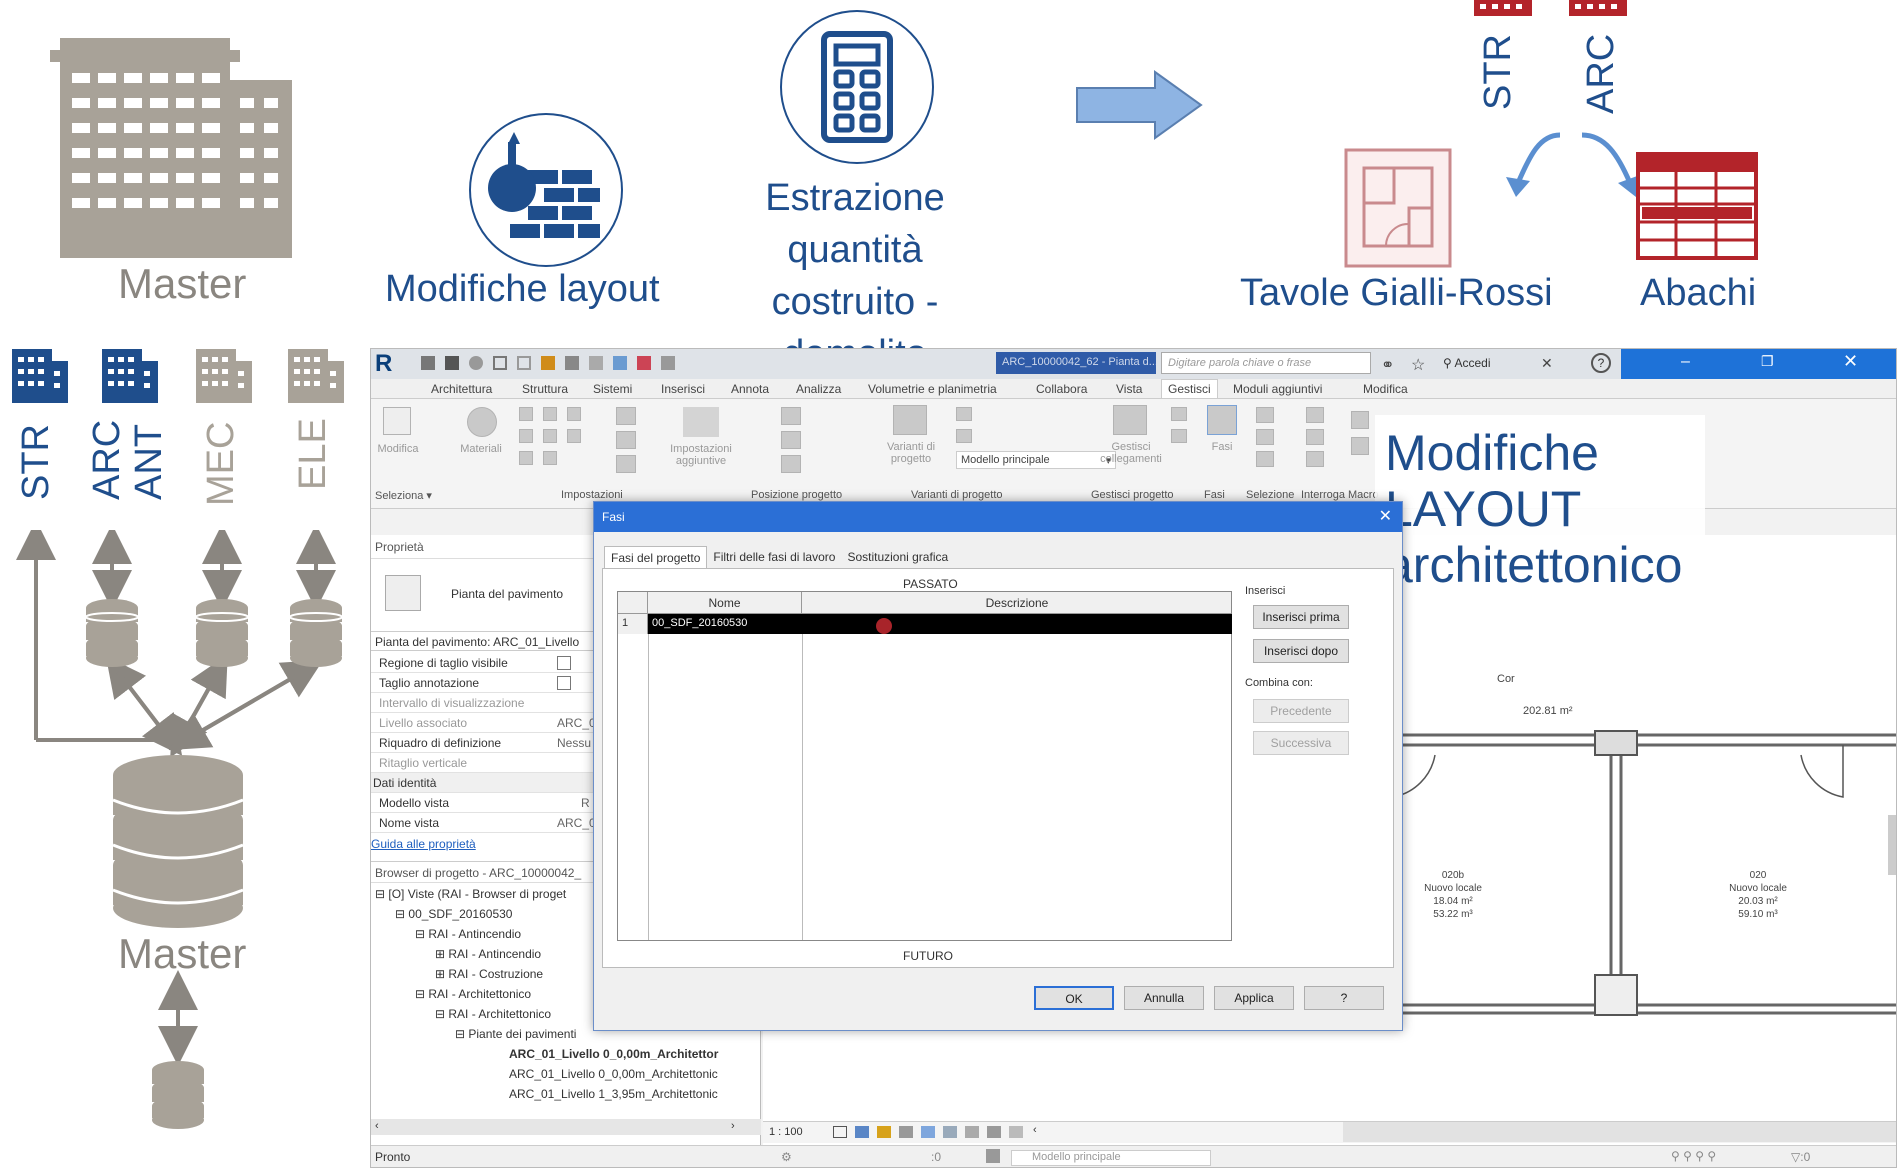 The width and height of the screenshot is (1899, 1170). What do you see at coordinates (644, 363) in the screenshot?
I see `close-hidden-icon` at bounding box center [644, 363].